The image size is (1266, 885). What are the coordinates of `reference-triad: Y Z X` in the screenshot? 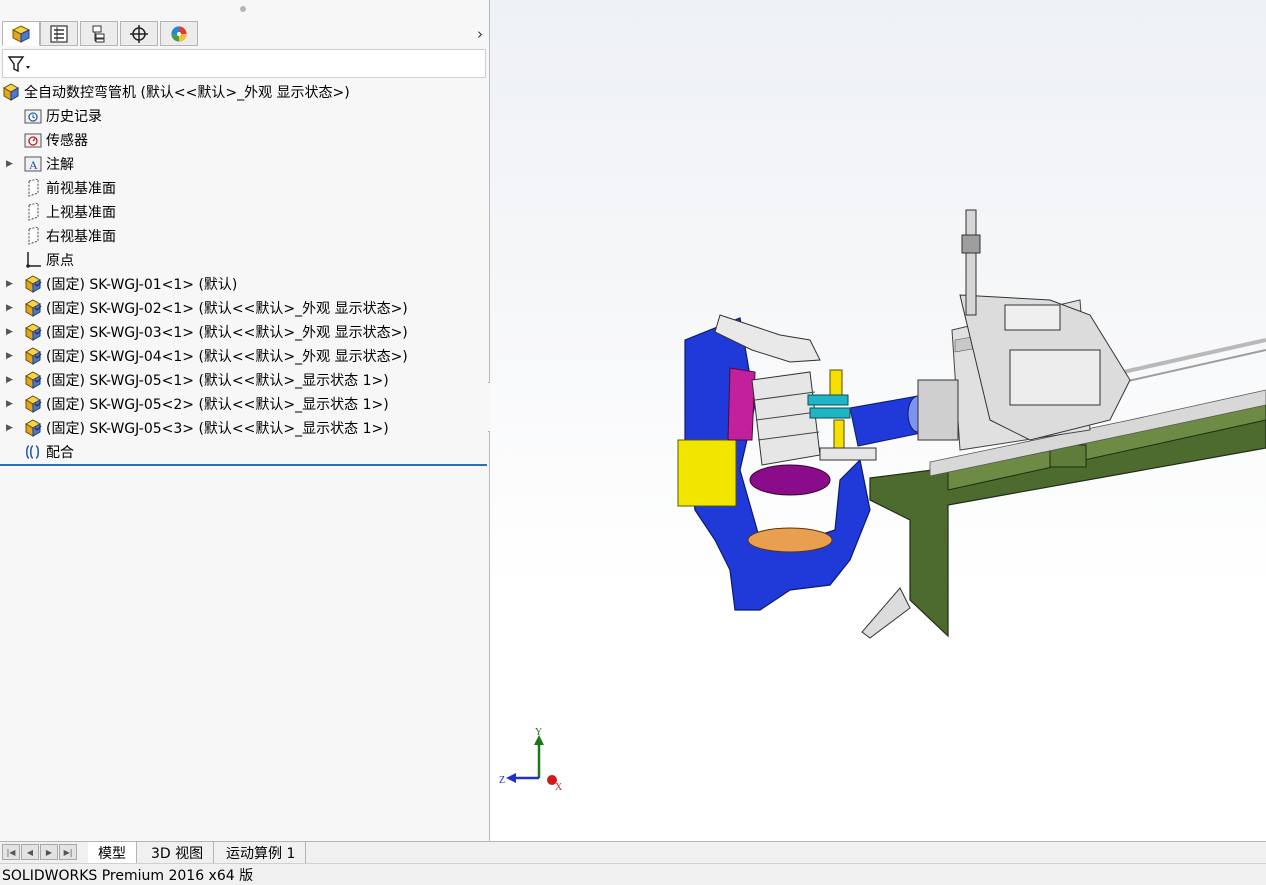 It's located at (531, 760).